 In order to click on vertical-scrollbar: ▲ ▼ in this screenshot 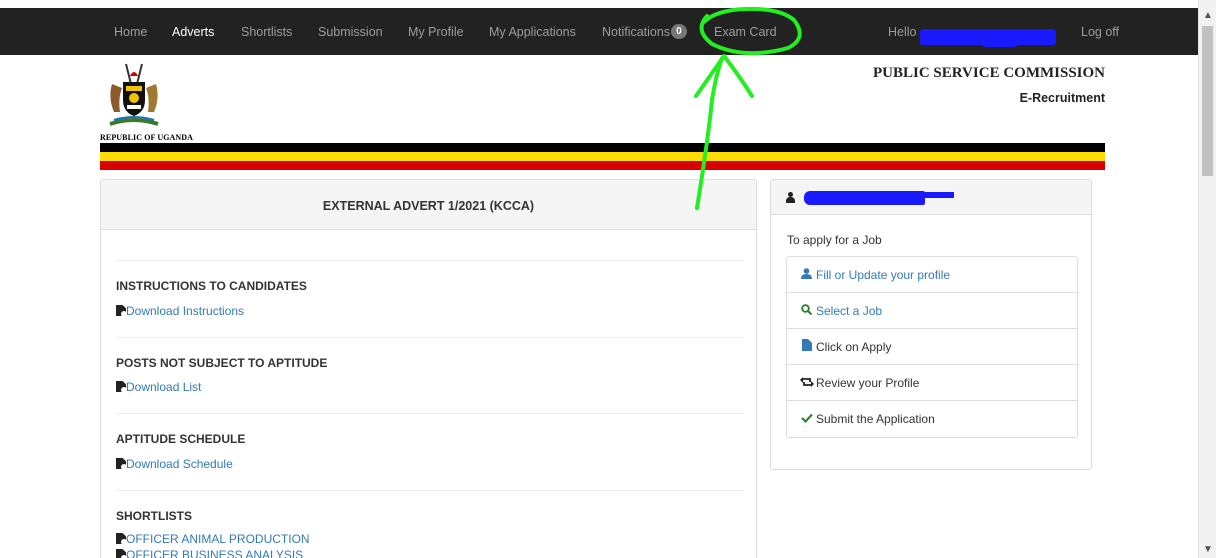, I will do `click(1207, 279)`.